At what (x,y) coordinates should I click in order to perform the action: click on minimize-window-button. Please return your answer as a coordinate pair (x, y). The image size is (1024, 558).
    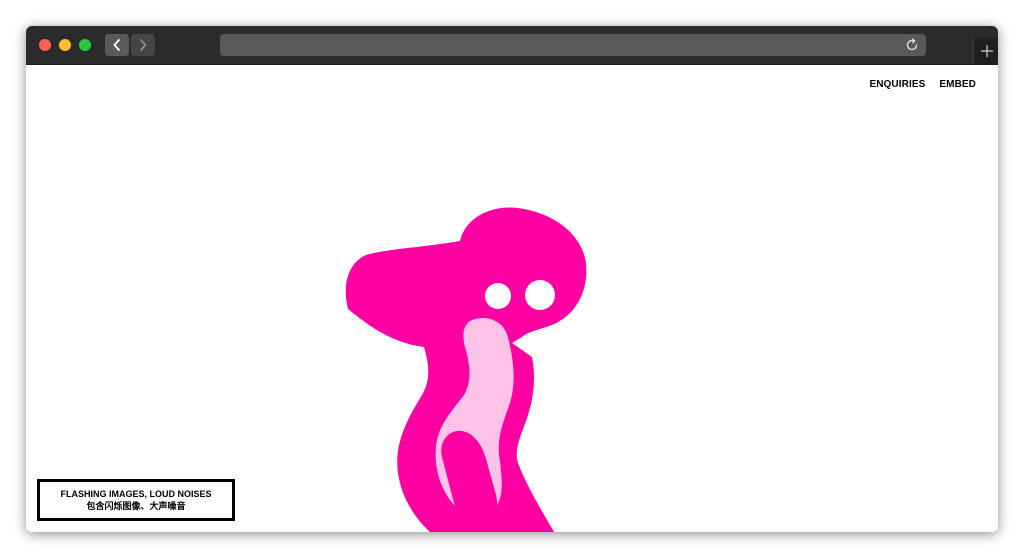
    Looking at the image, I should click on (65, 45).